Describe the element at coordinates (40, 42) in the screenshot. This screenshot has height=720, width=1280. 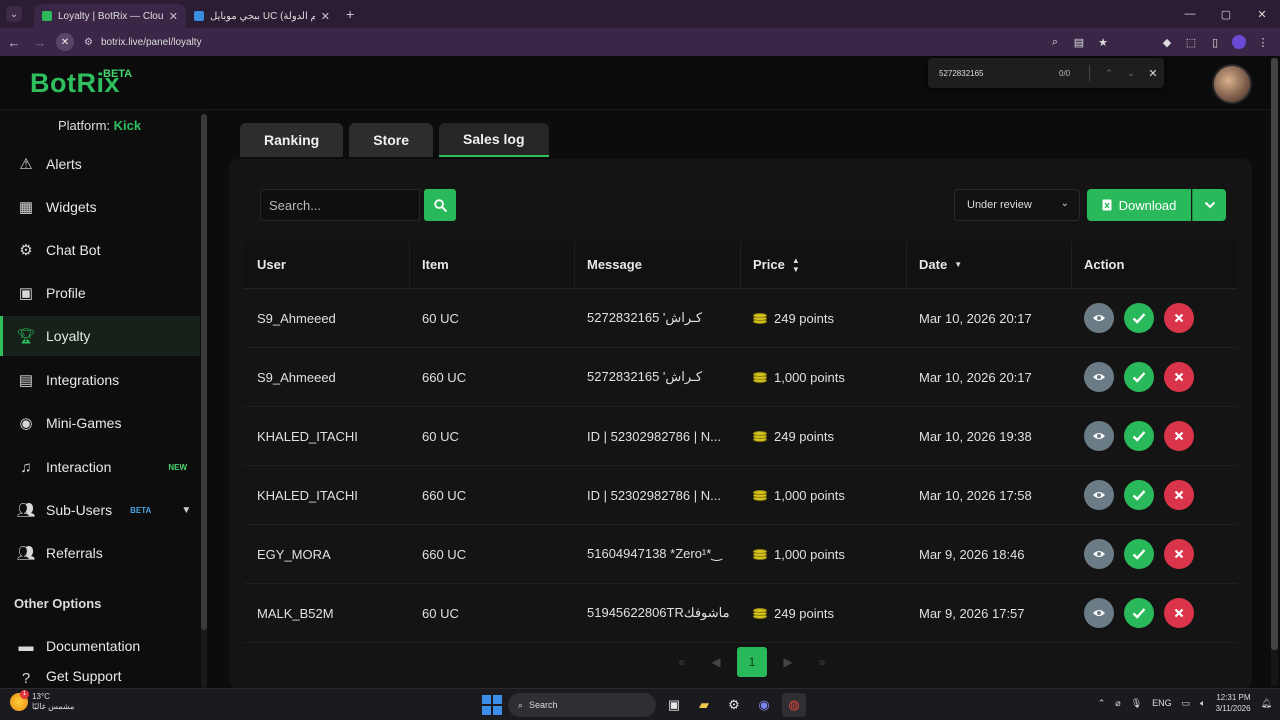
I see `forward-button: →` at that location.